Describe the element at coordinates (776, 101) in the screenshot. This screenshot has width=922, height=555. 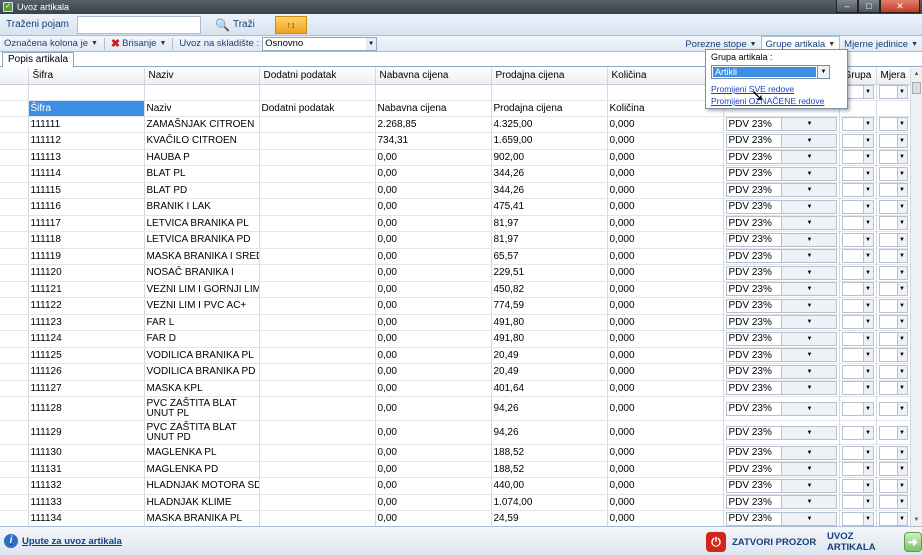
I see `change-marked-rows-link: Promijeni OZNAČENE redove` at that location.